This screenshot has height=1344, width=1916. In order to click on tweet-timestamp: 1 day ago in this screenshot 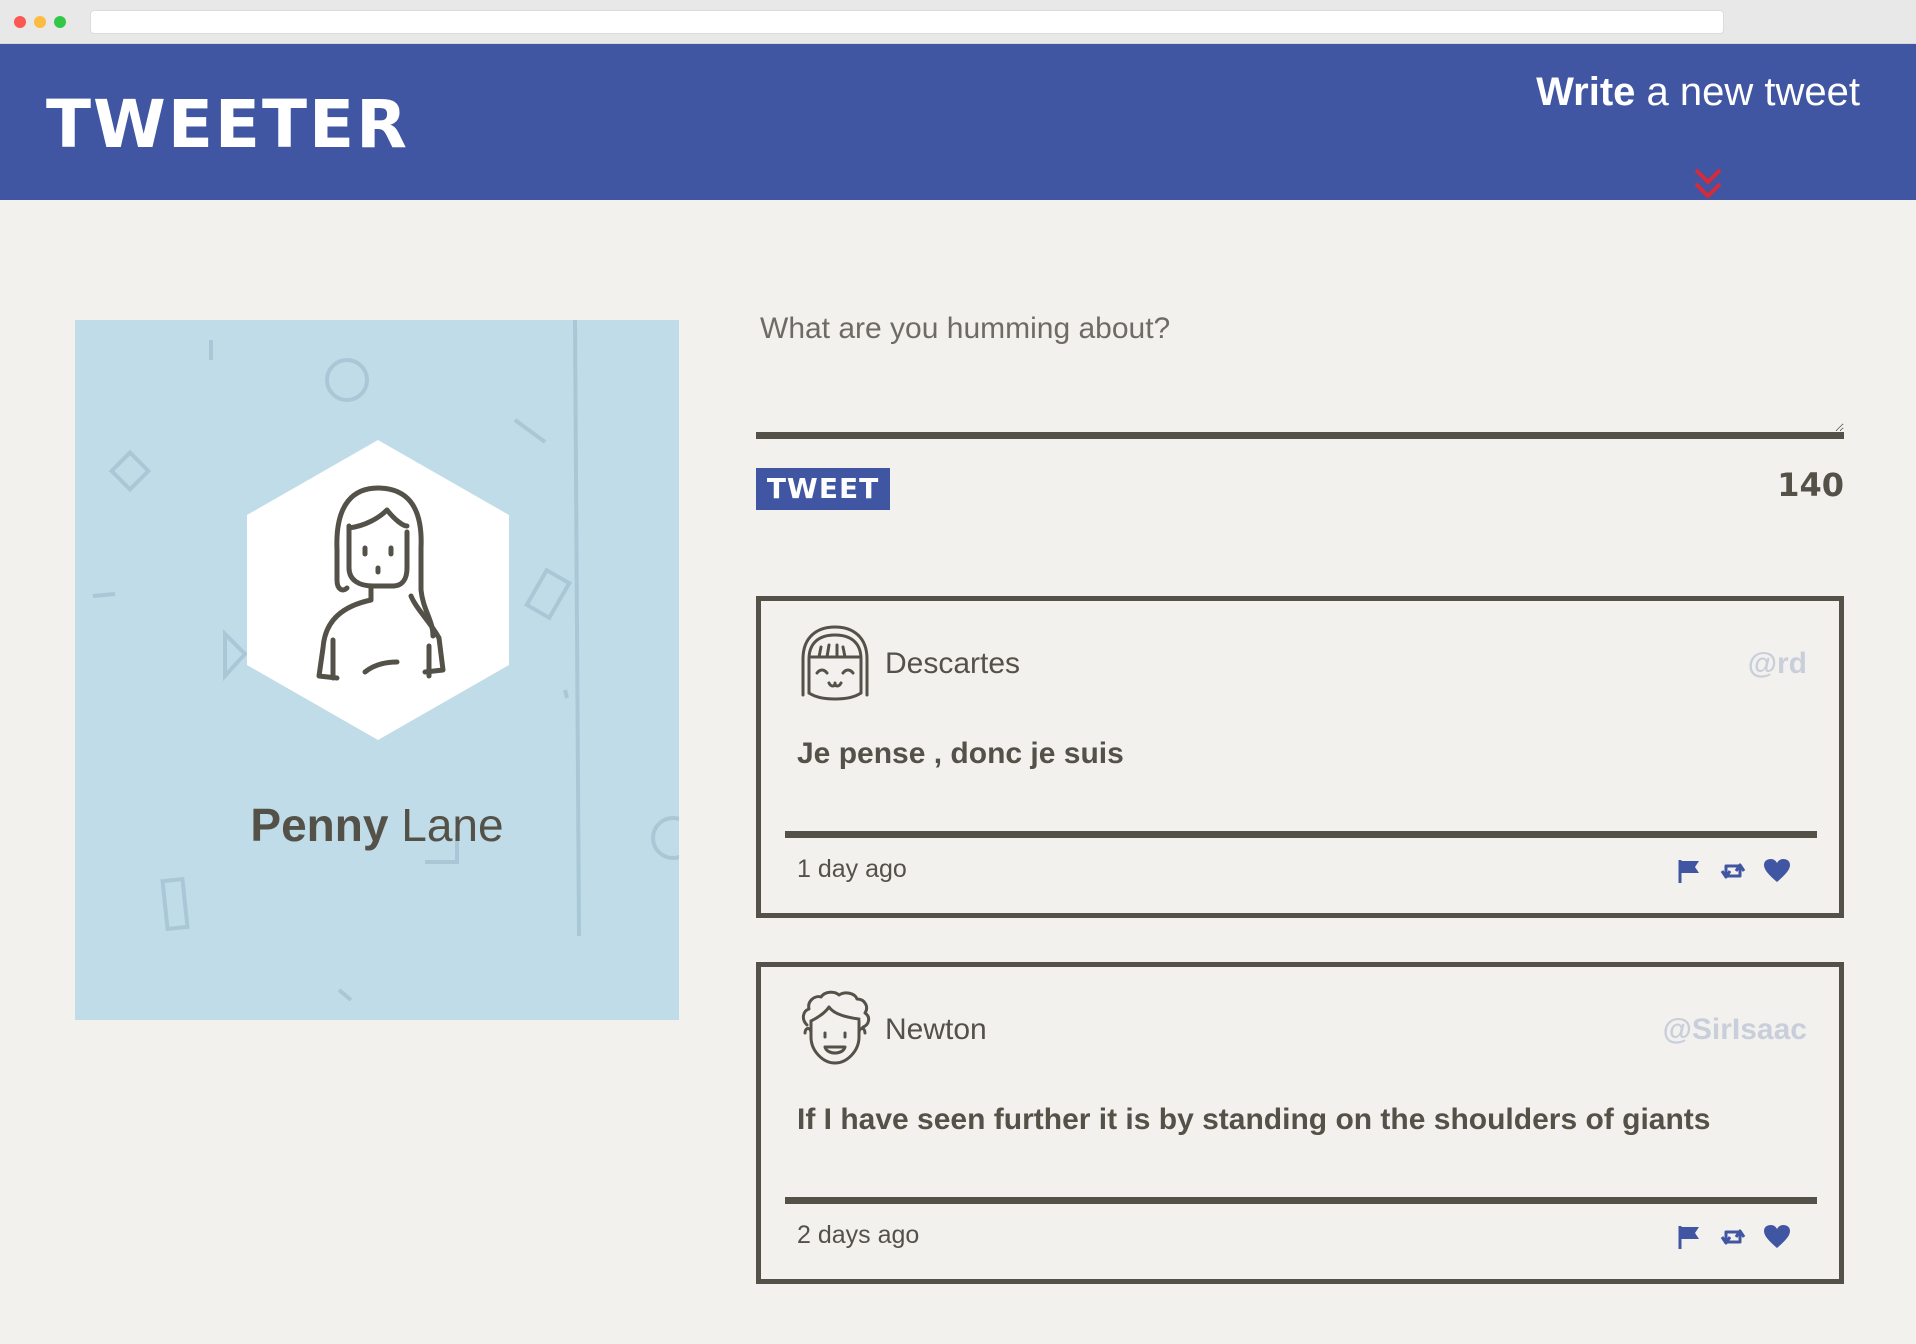, I will do `click(852, 869)`.